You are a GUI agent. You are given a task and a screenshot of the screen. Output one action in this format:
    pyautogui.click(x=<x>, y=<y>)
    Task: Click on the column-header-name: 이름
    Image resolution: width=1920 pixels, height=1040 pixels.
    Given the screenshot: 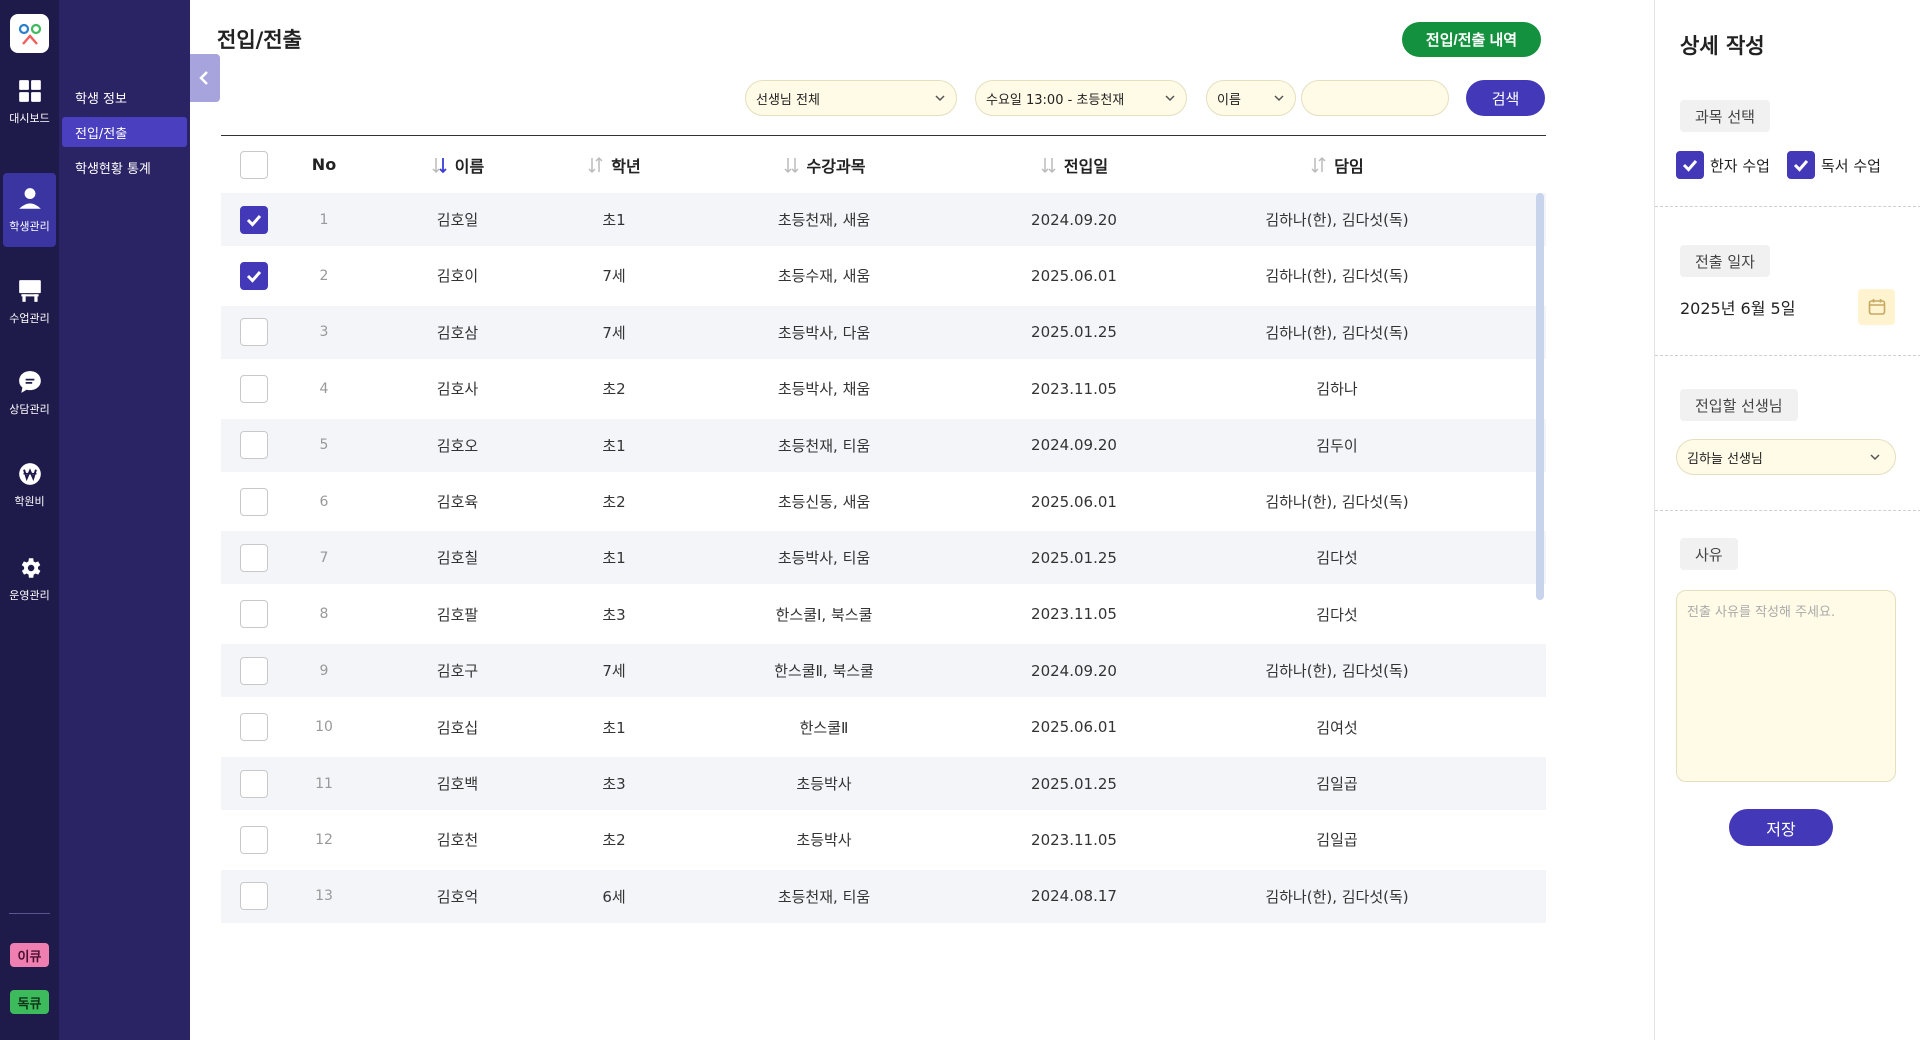 What is the action you would take?
    pyautogui.click(x=457, y=164)
    